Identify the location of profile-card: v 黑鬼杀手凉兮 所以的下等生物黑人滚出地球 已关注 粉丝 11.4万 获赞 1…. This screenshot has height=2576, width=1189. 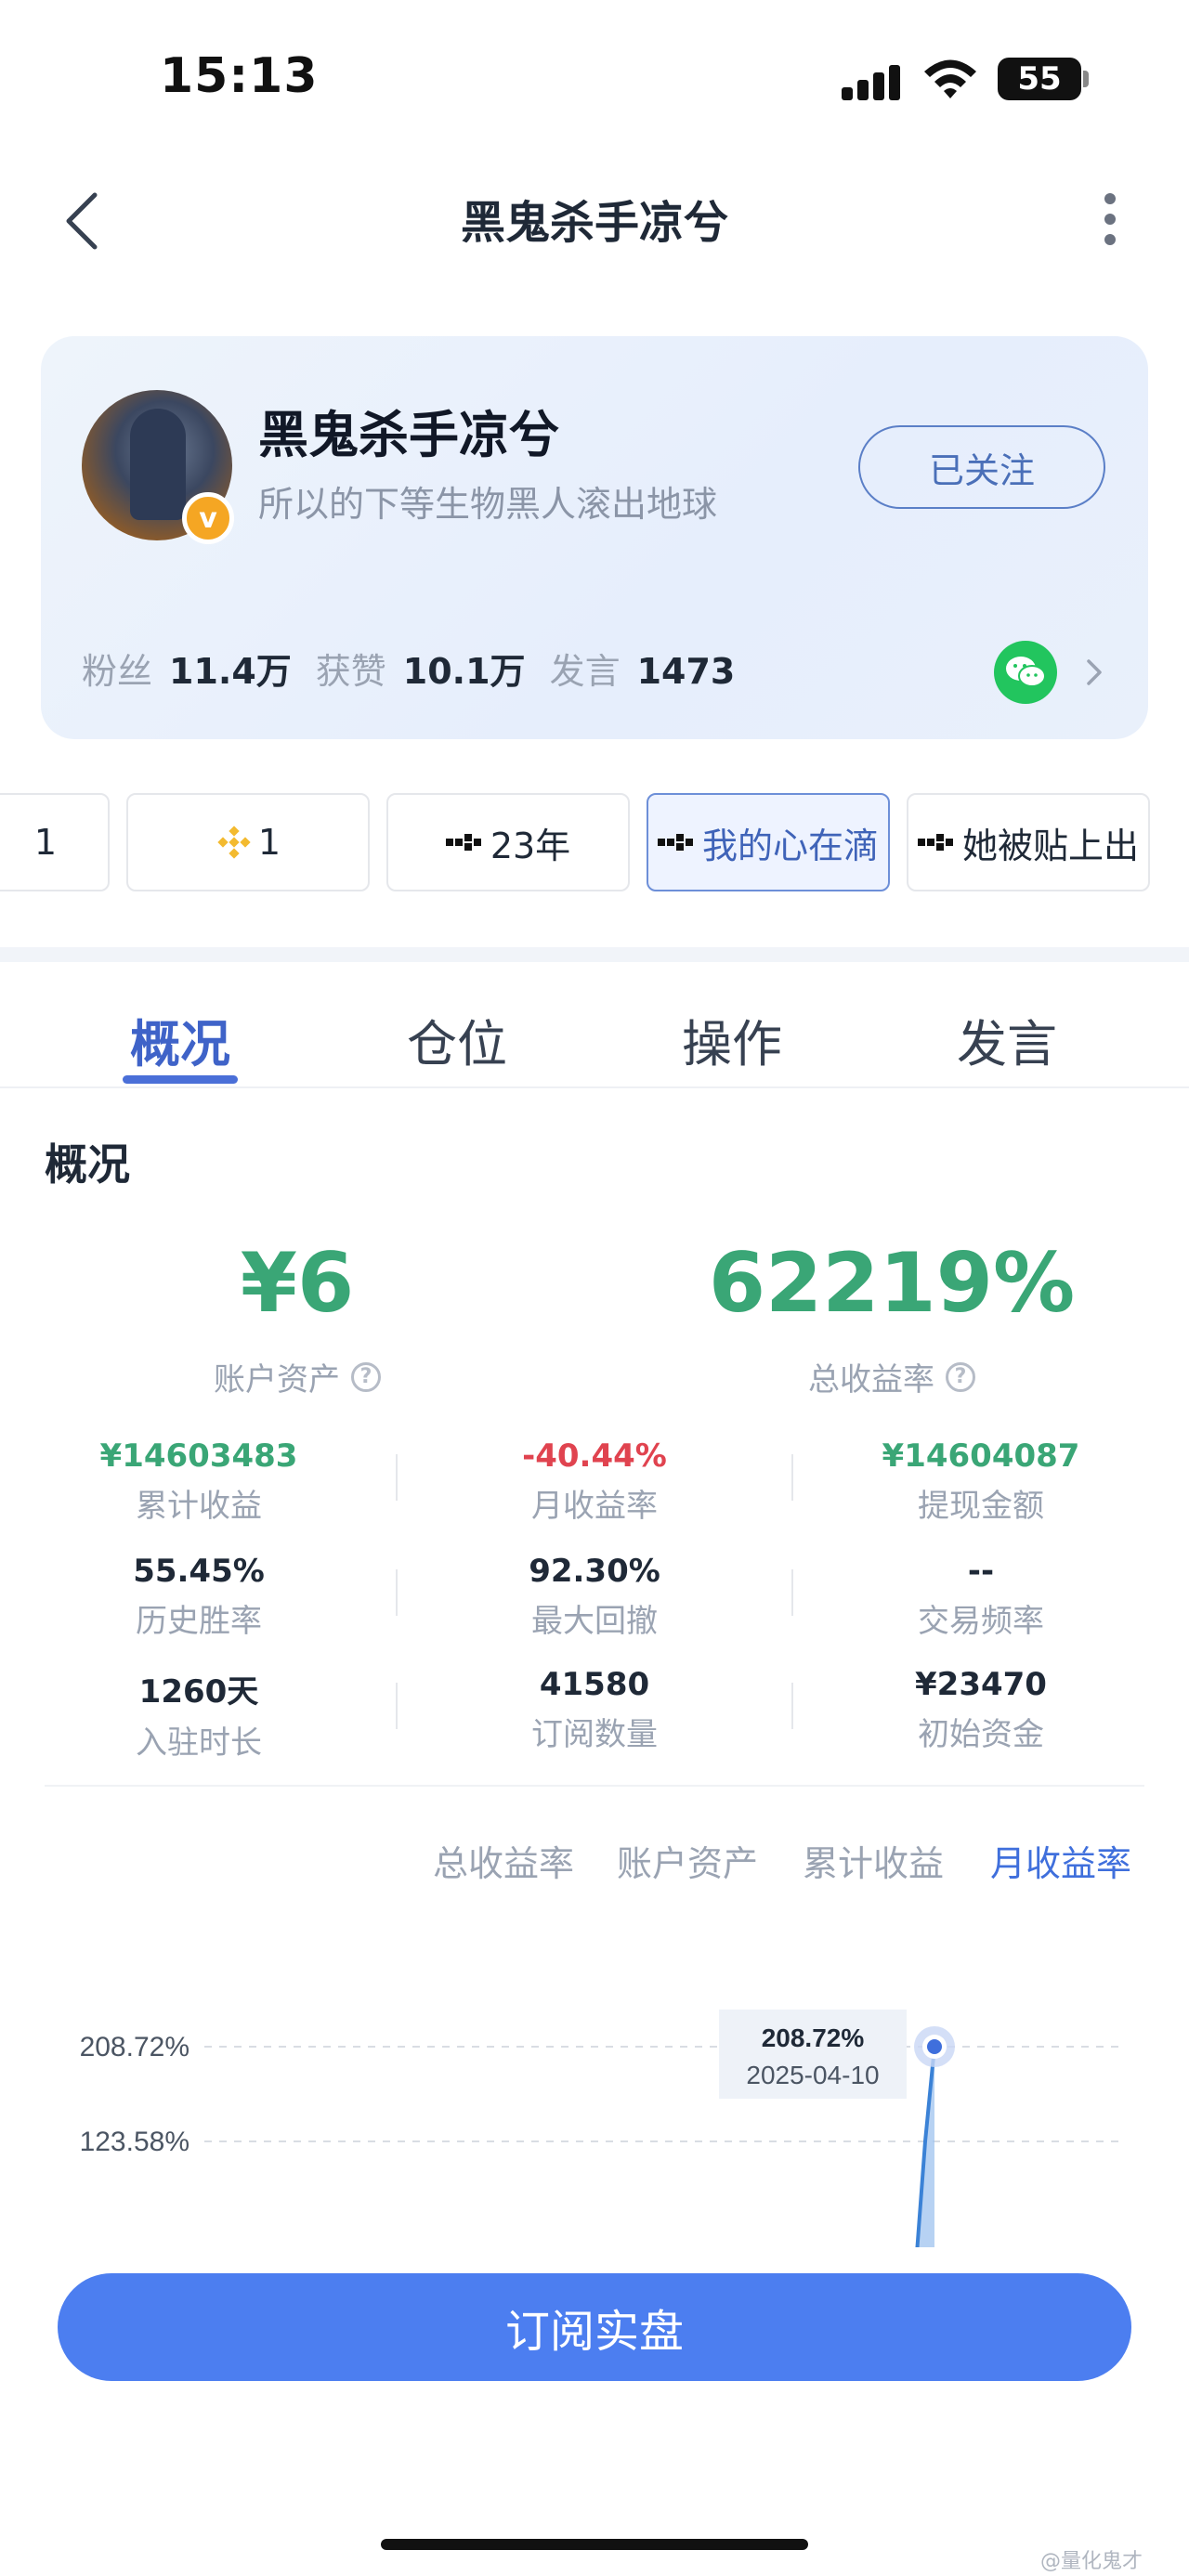
(594, 537).